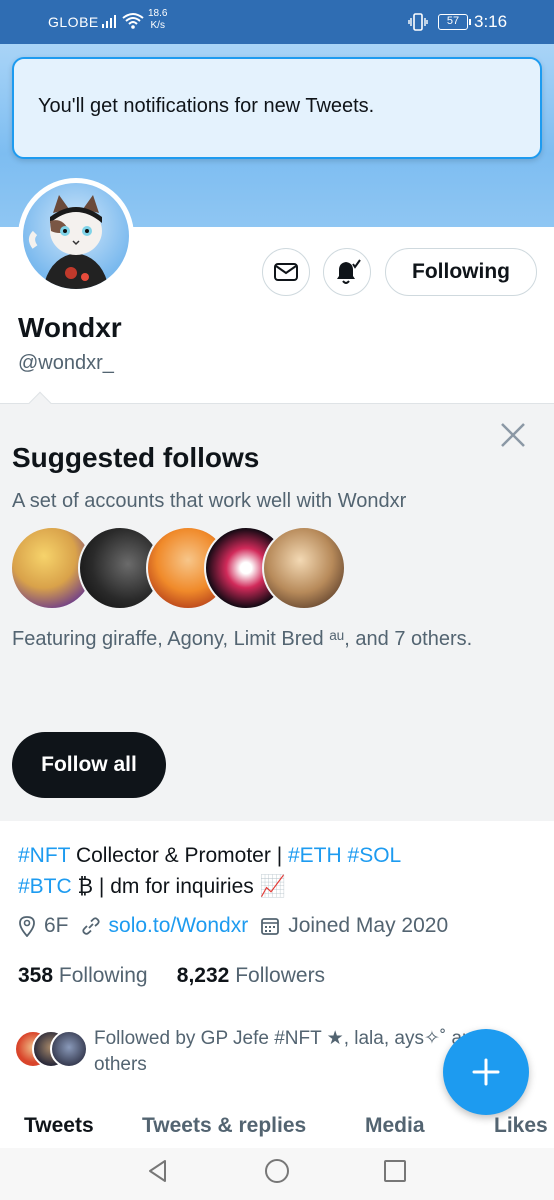 Image resolution: width=554 pixels, height=1200 pixels. I want to click on close-icon, so click(513, 435).